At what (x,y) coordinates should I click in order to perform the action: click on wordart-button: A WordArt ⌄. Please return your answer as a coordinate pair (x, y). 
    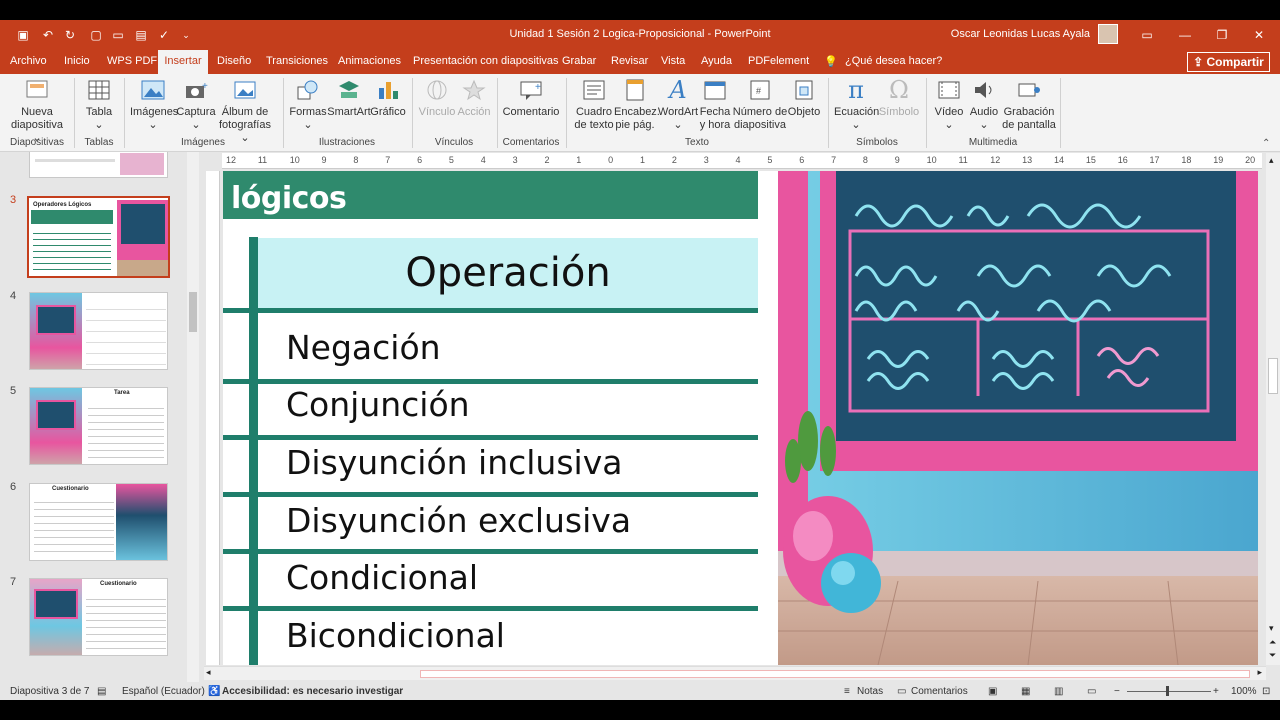
    Looking at the image, I should click on (678, 105).